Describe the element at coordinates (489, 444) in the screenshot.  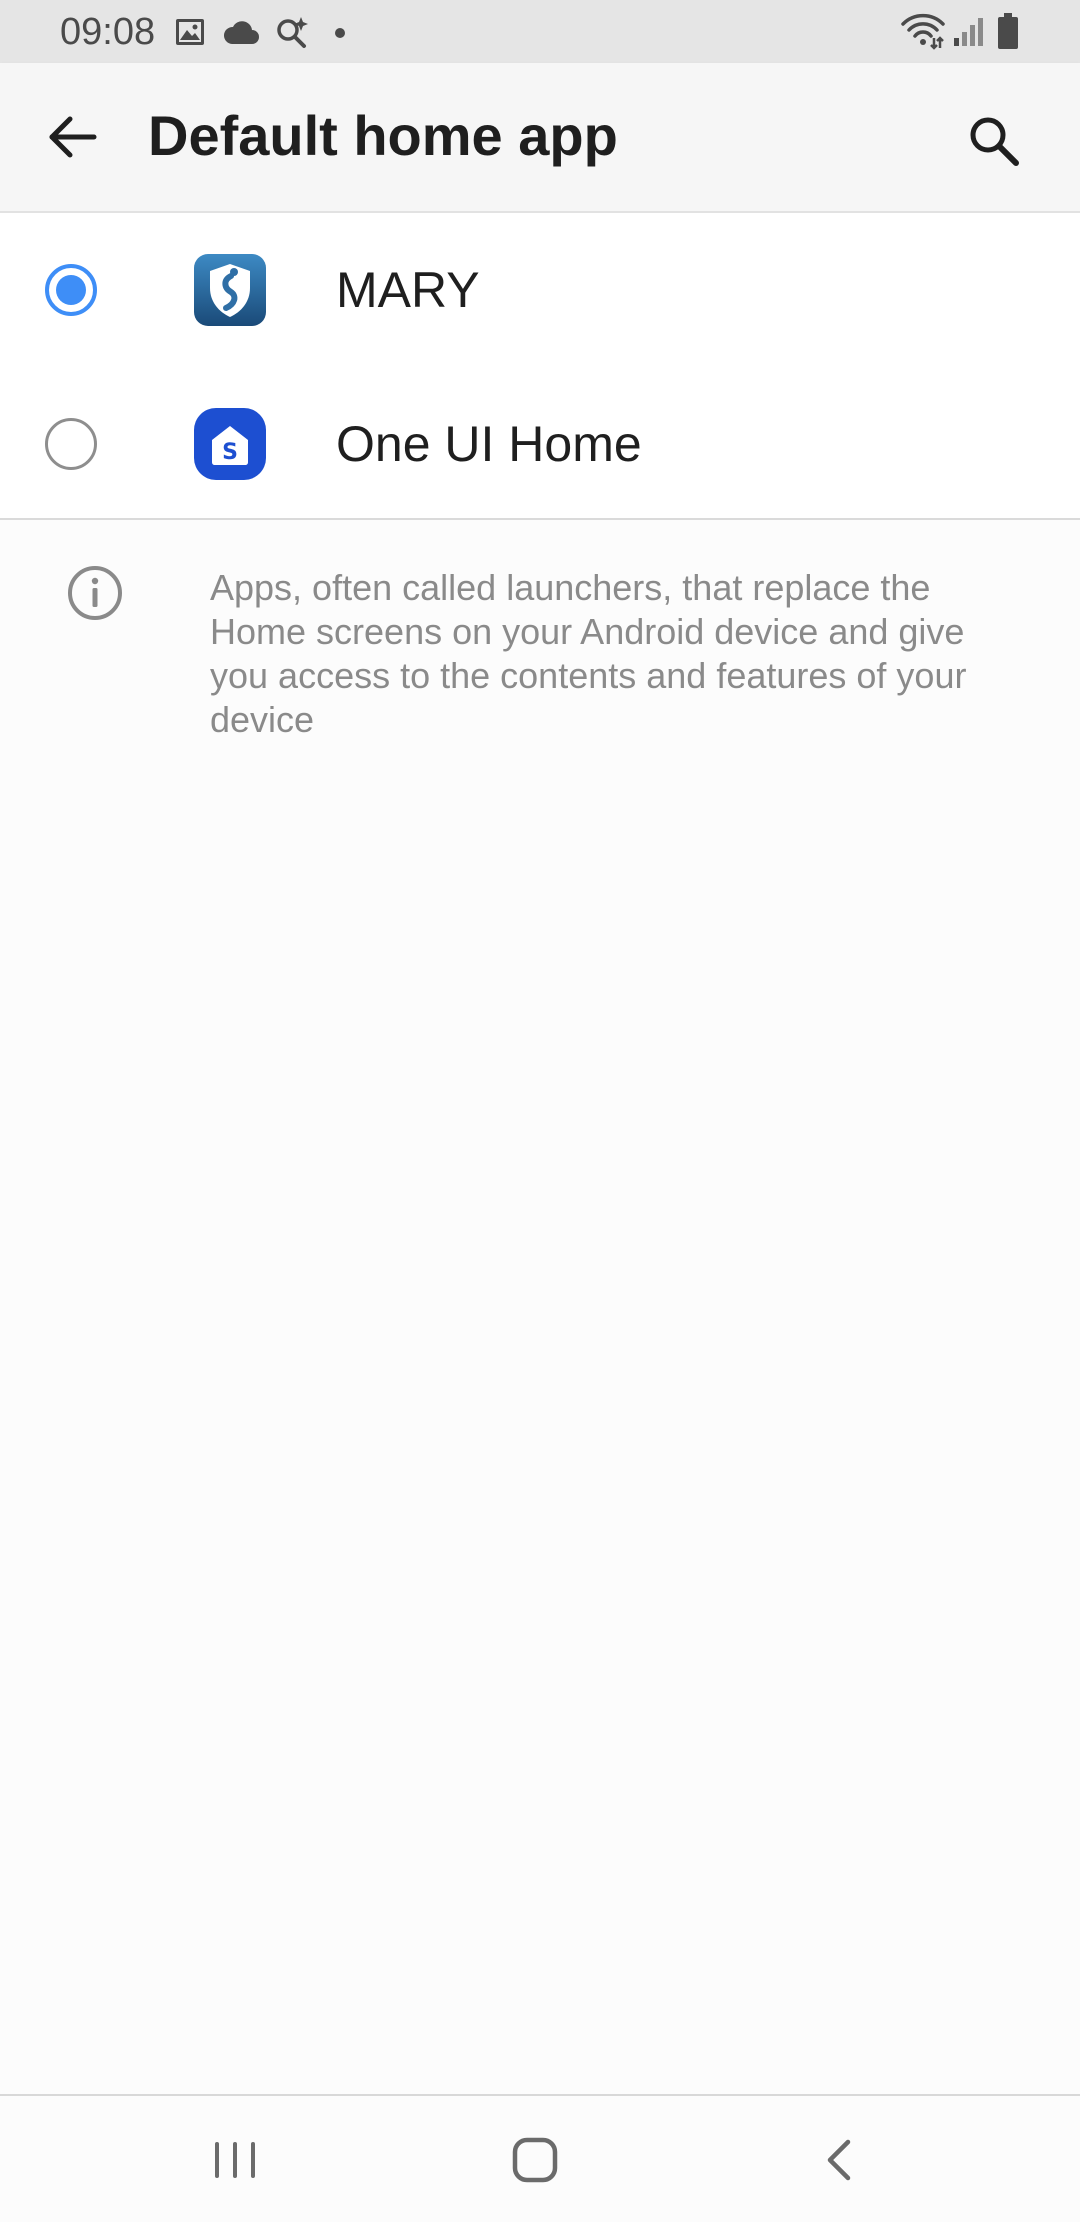
I see `item-label-one-ui-home: One UI Home` at that location.